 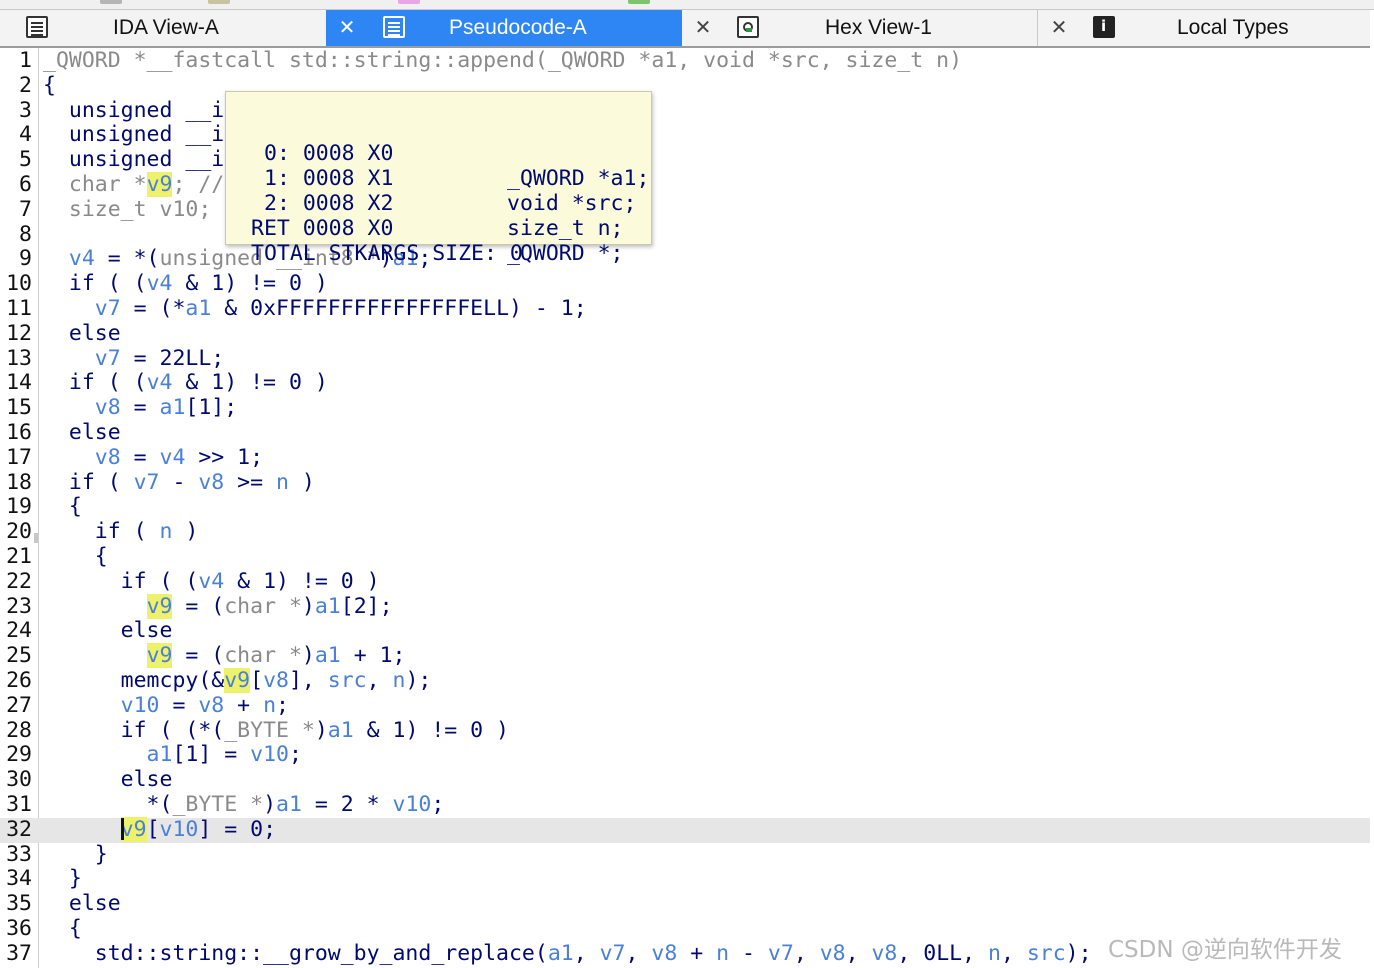 What do you see at coordinates (387, 253) in the screenshot?
I see `hint-total-text: TOTAL STKARGS SIZE: 0` at bounding box center [387, 253].